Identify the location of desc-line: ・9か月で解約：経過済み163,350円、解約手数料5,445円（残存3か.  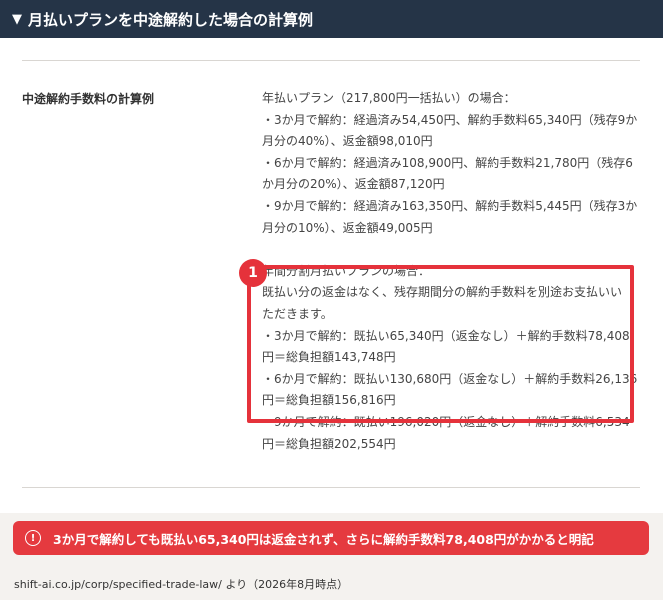
(450, 205).